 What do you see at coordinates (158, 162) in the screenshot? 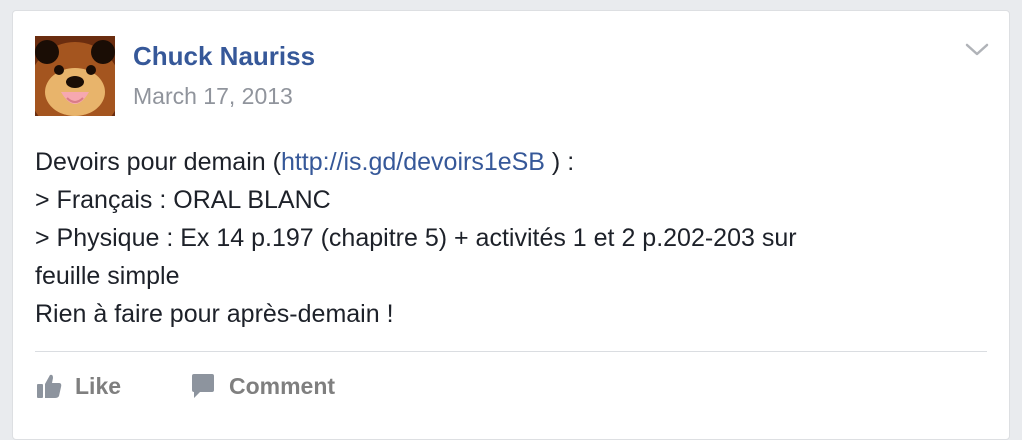
I see `post-intro-text: Devoirs pour demain (` at bounding box center [158, 162].